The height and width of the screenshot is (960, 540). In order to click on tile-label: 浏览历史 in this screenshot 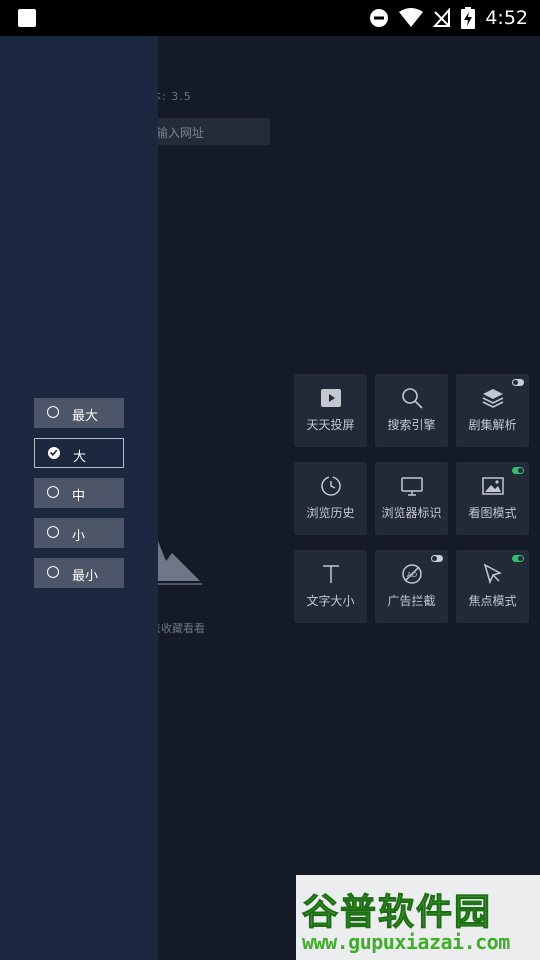, I will do `click(330, 513)`.